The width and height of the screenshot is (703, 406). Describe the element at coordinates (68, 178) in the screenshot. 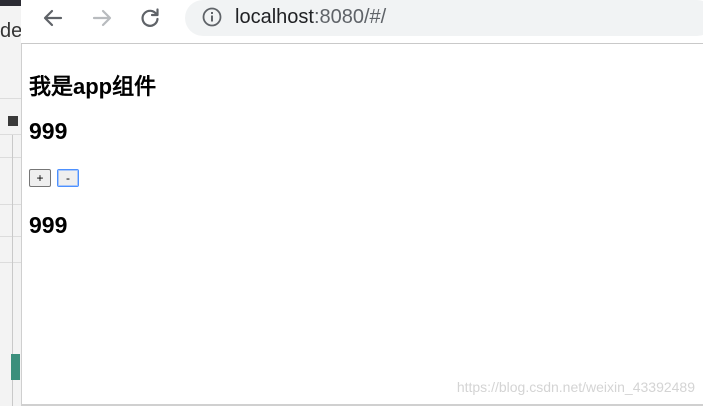

I see `decrement-button: -` at that location.